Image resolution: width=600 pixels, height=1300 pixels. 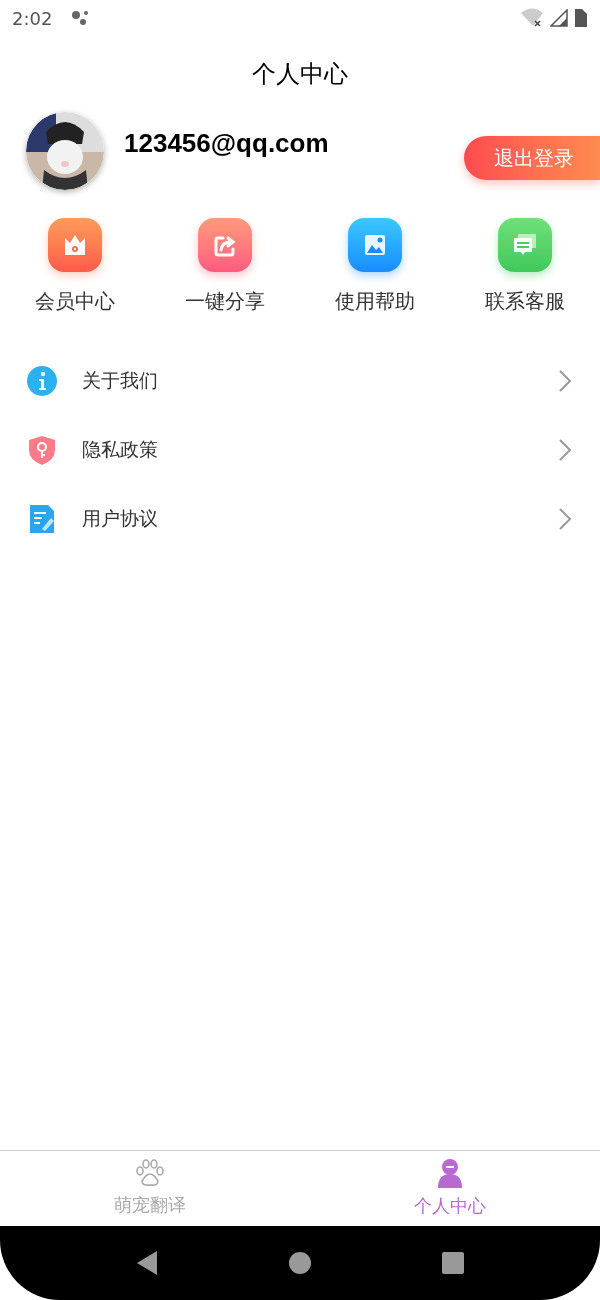 What do you see at coordinates (300, 74) in the screenshot?
I see `page-title: 个人中心` at bounding box center [300, 74].